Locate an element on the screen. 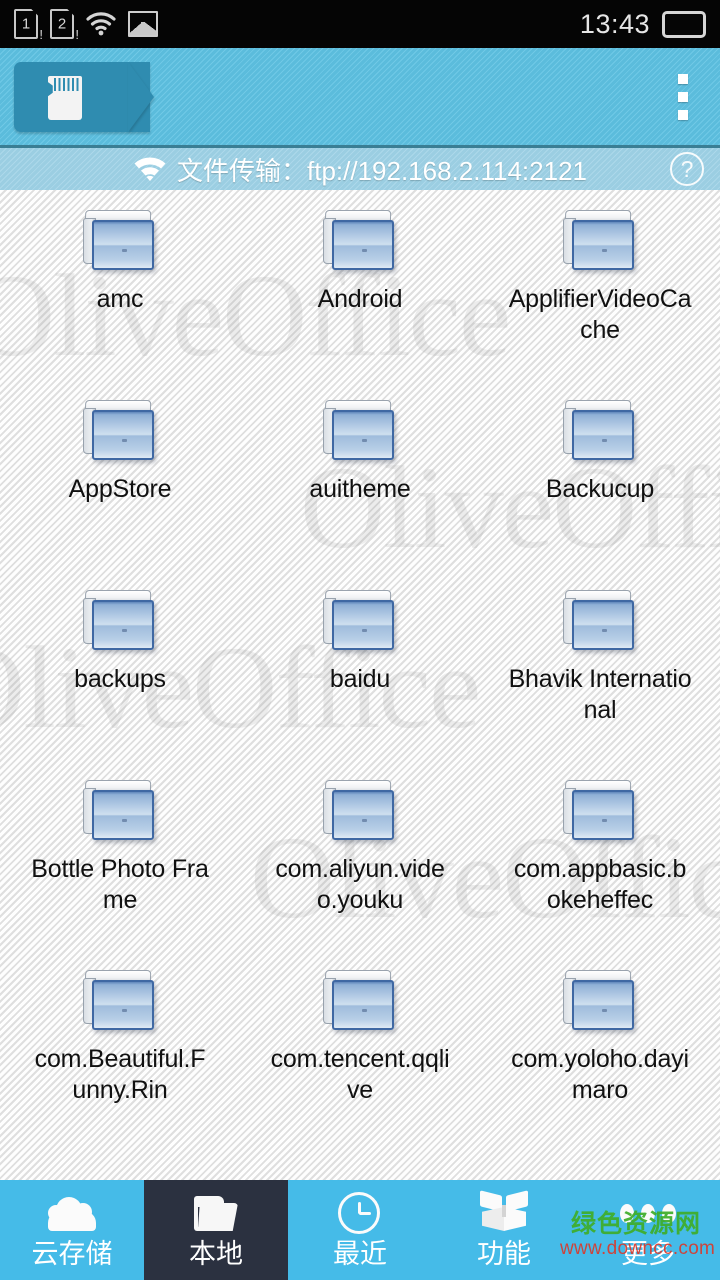 This screenshot has height=1280, width=720. folder-label: amc is located at coordinates (120, 299).